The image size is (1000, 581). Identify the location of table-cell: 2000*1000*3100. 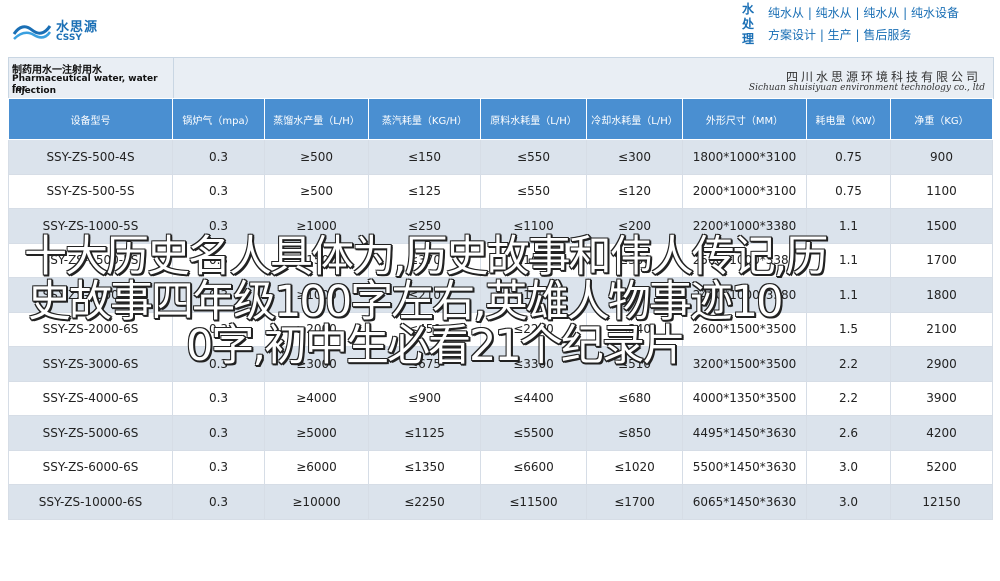
(744, 191).